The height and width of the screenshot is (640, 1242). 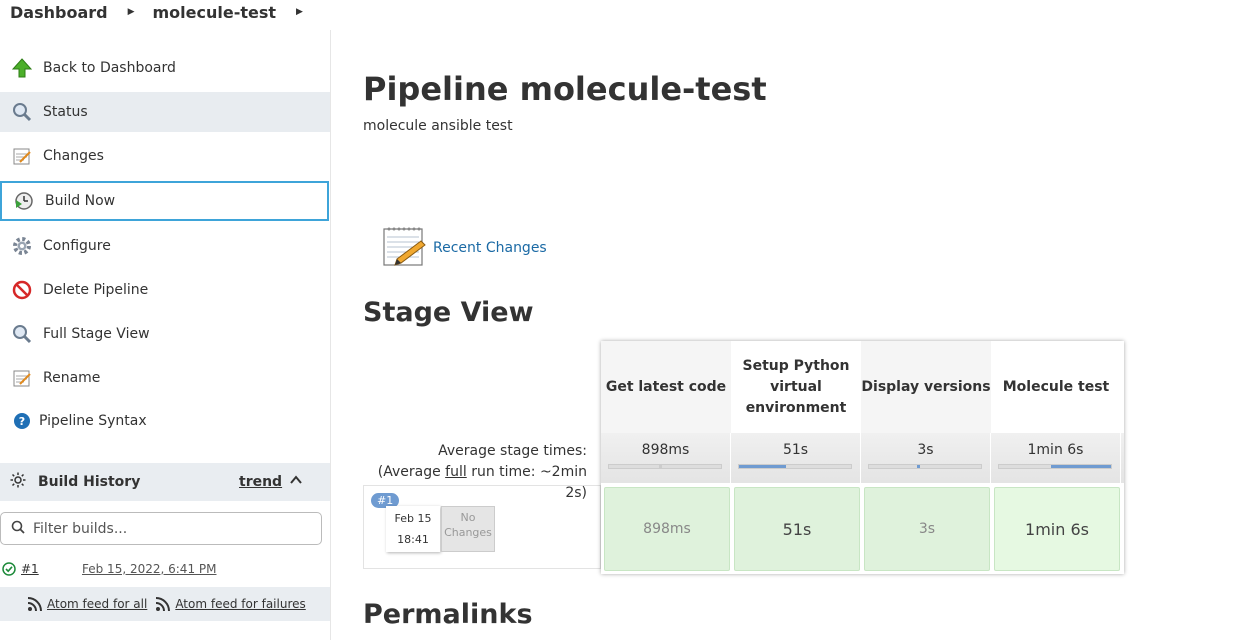 I want to click on average-time-cell: 3s, so click(x=926, y=458).